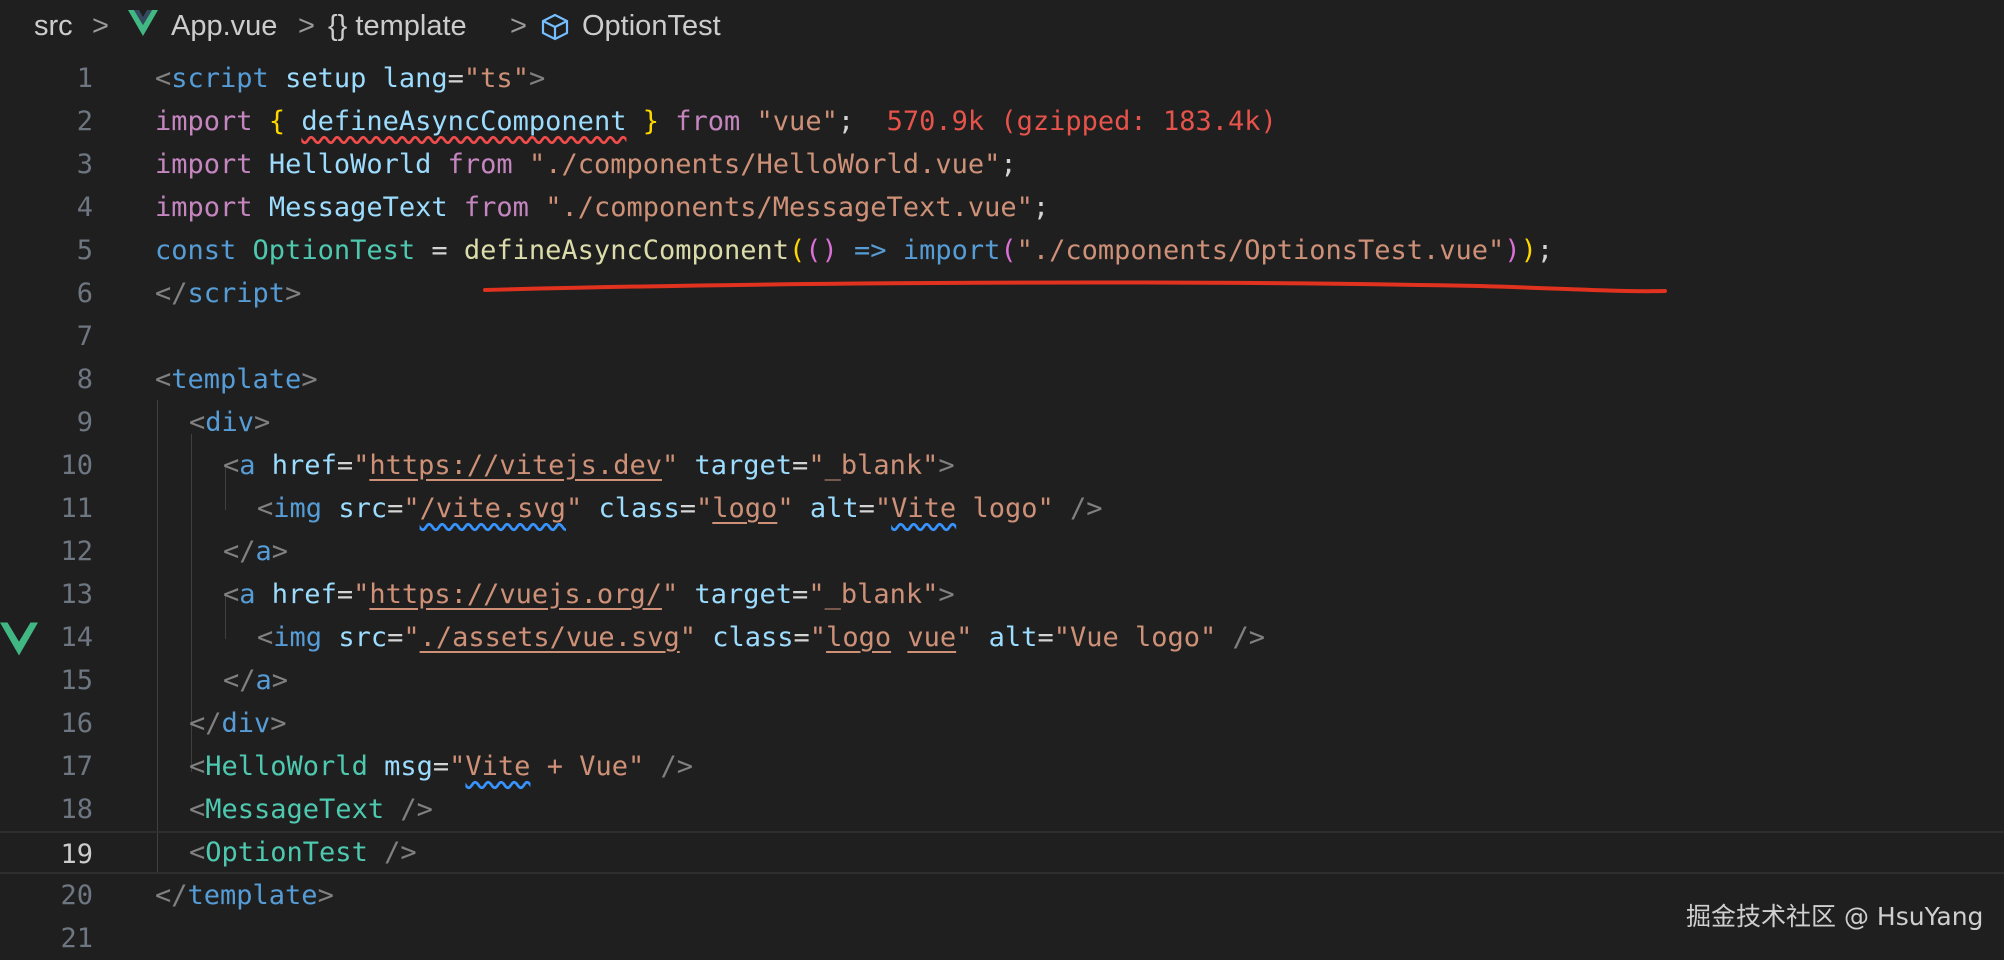 Image resolution: width=2004 pixels, height=960 pixels. I want to click on line-number: 8, so click(84, 379).